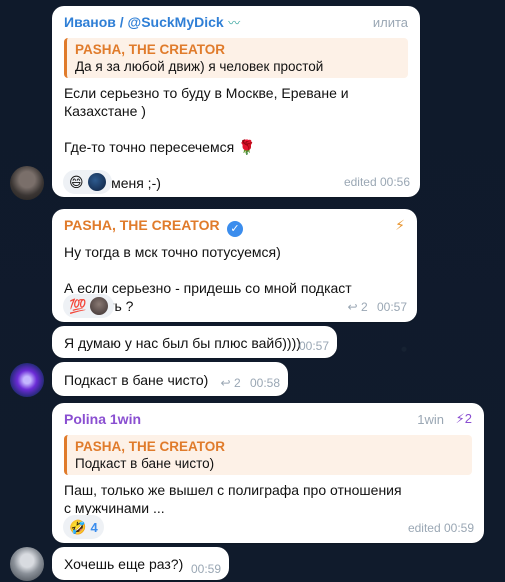 This screenshot has height=582, width=505. Describe the element at coordinates (124, 564) in the screenshot. I see `message-text: Хочешь еще раз?)` at that location.